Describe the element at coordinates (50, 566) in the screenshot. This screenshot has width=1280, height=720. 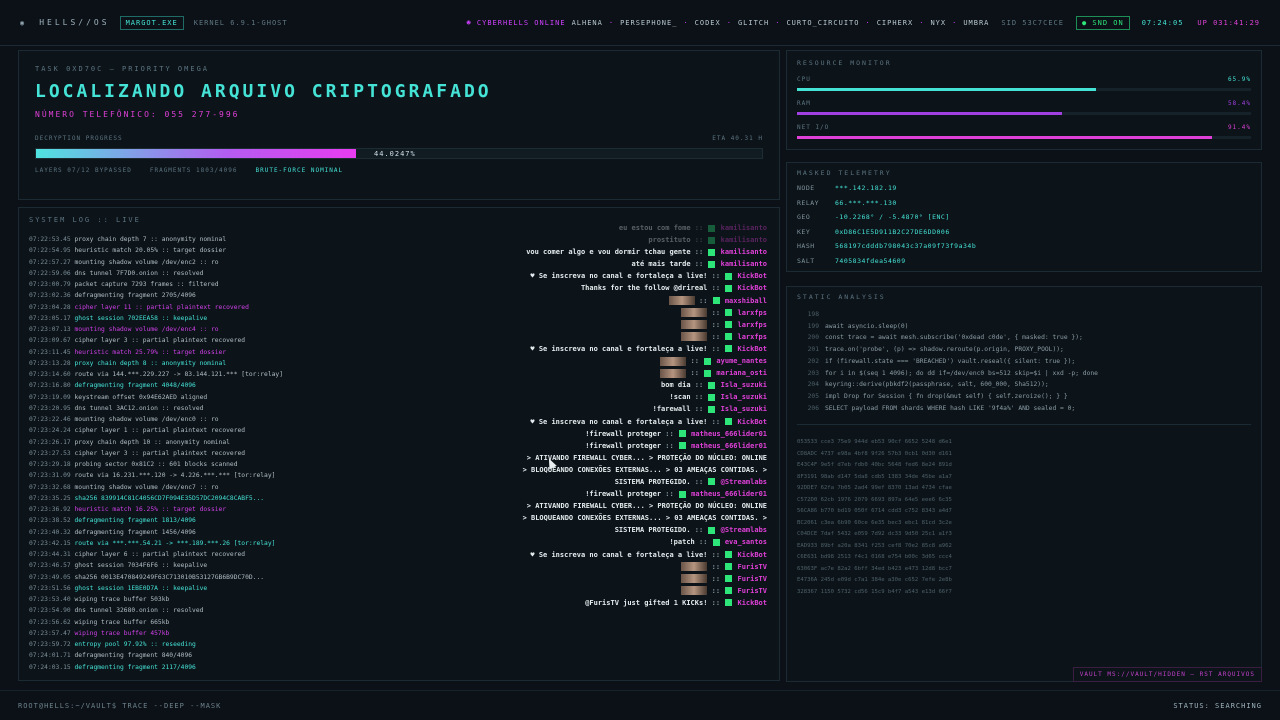
I see `log-timestamp: 07:23:46.57` at that location.